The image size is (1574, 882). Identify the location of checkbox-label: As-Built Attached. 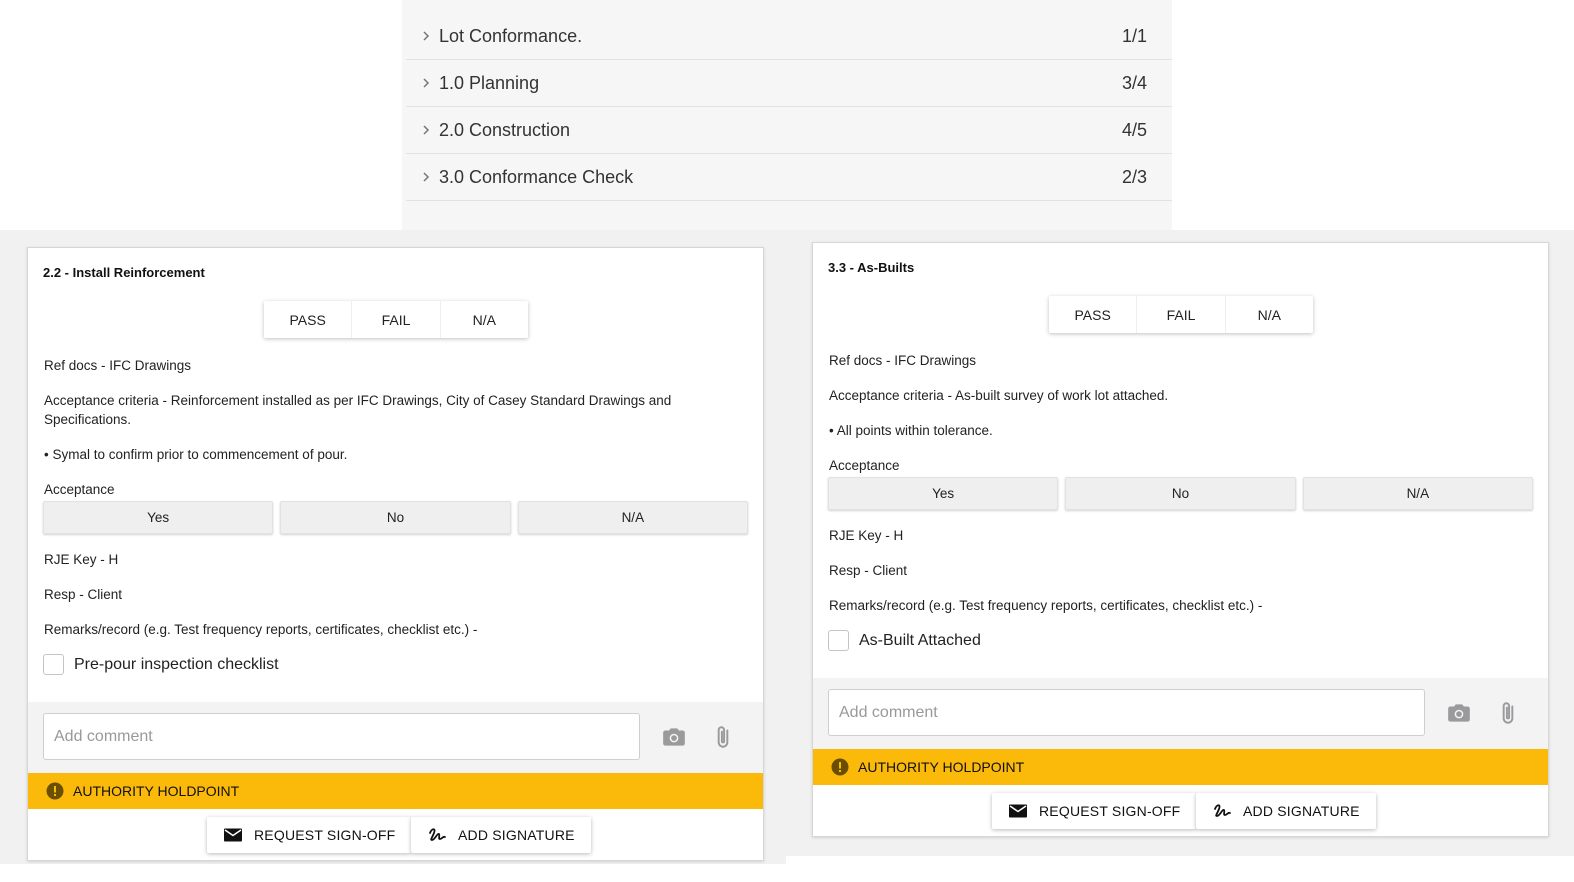
(920, 640).